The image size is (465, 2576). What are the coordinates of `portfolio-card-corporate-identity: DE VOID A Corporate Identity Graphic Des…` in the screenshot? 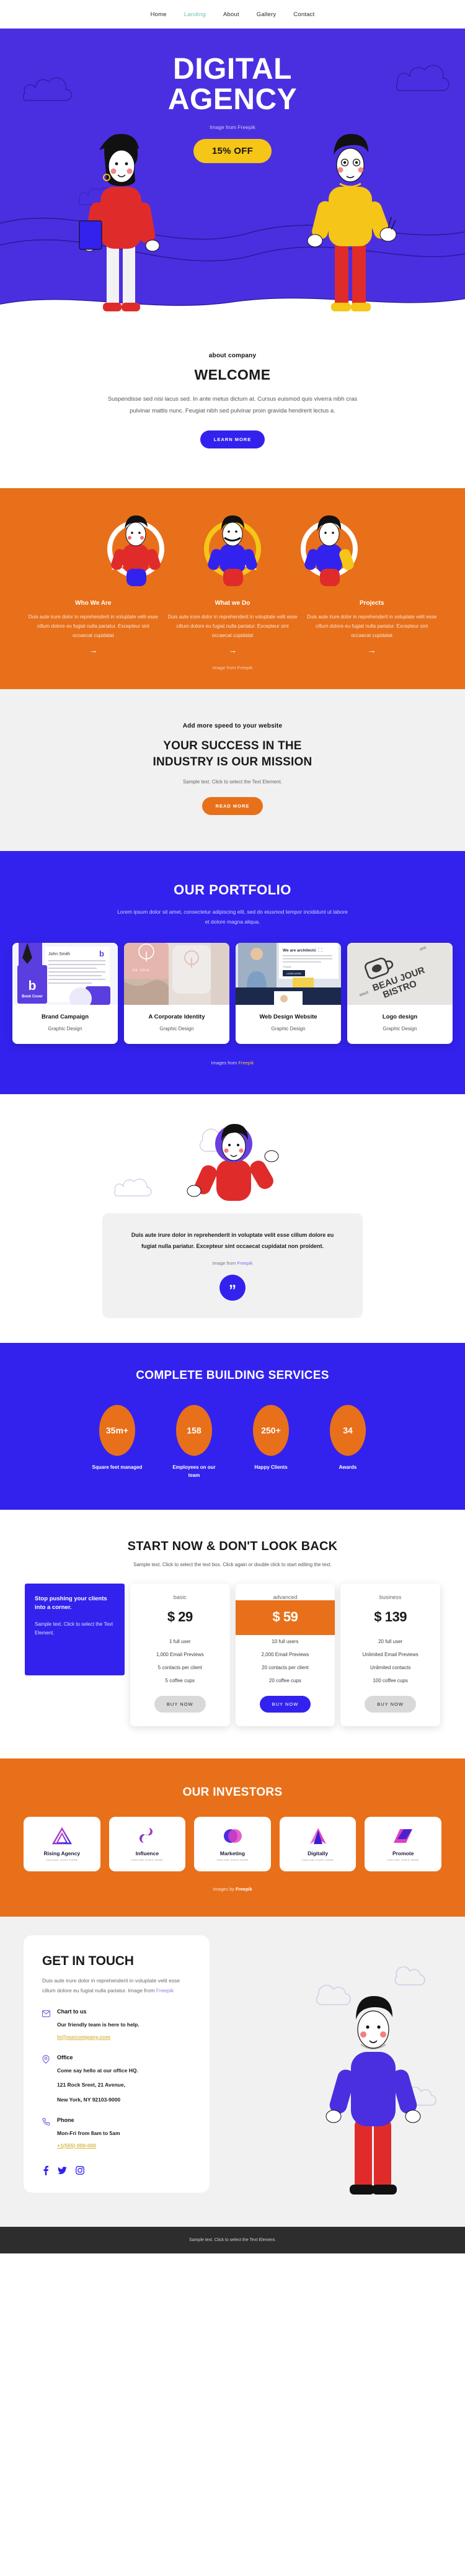 It's located at (176, 993).